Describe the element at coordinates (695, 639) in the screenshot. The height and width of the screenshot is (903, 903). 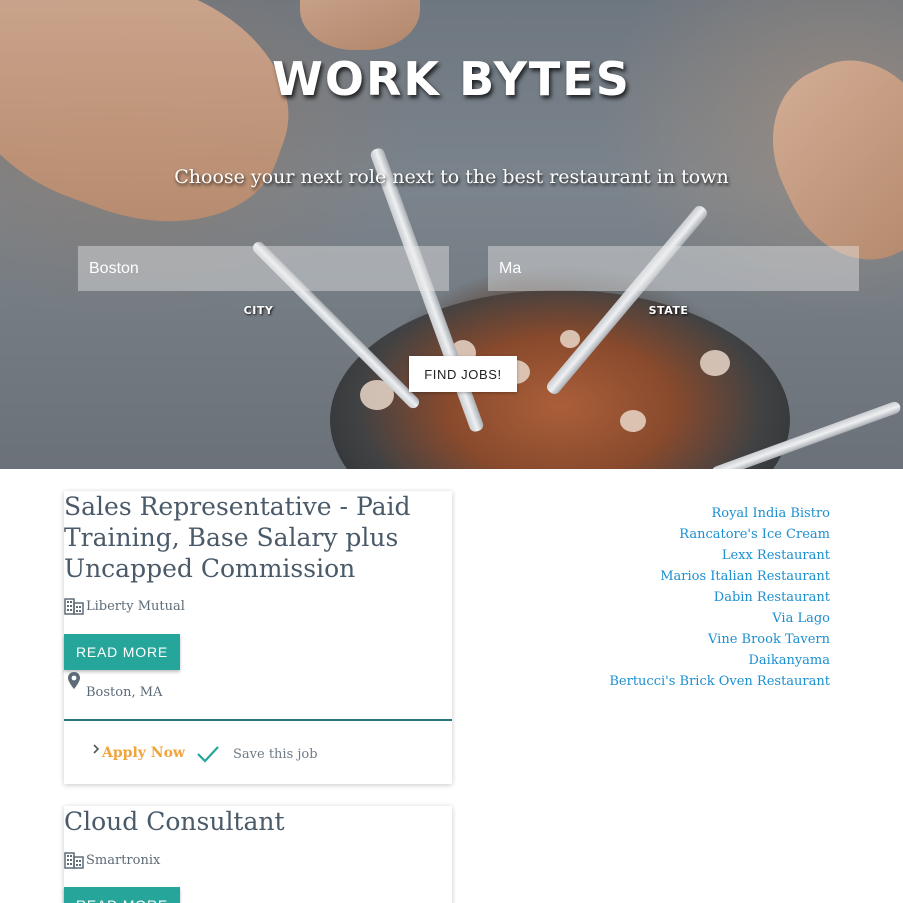
I see `restaurant-link: Vine Brook Tavern` at that location.